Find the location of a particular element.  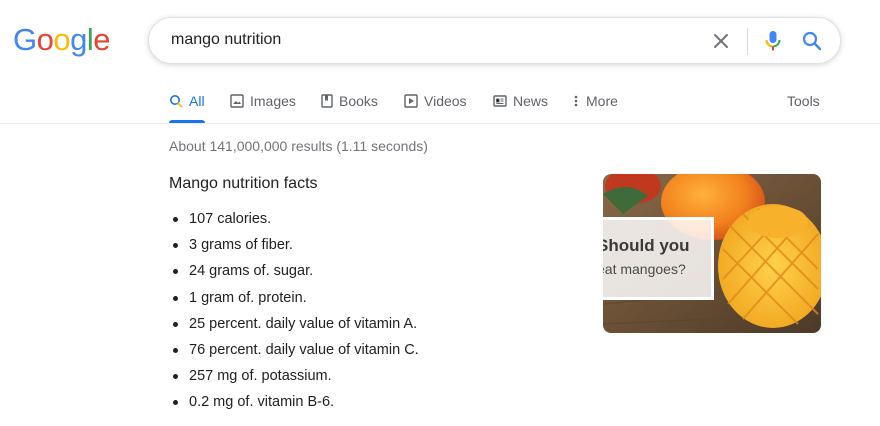

tabs-divider is located at coordinates (440, 123).